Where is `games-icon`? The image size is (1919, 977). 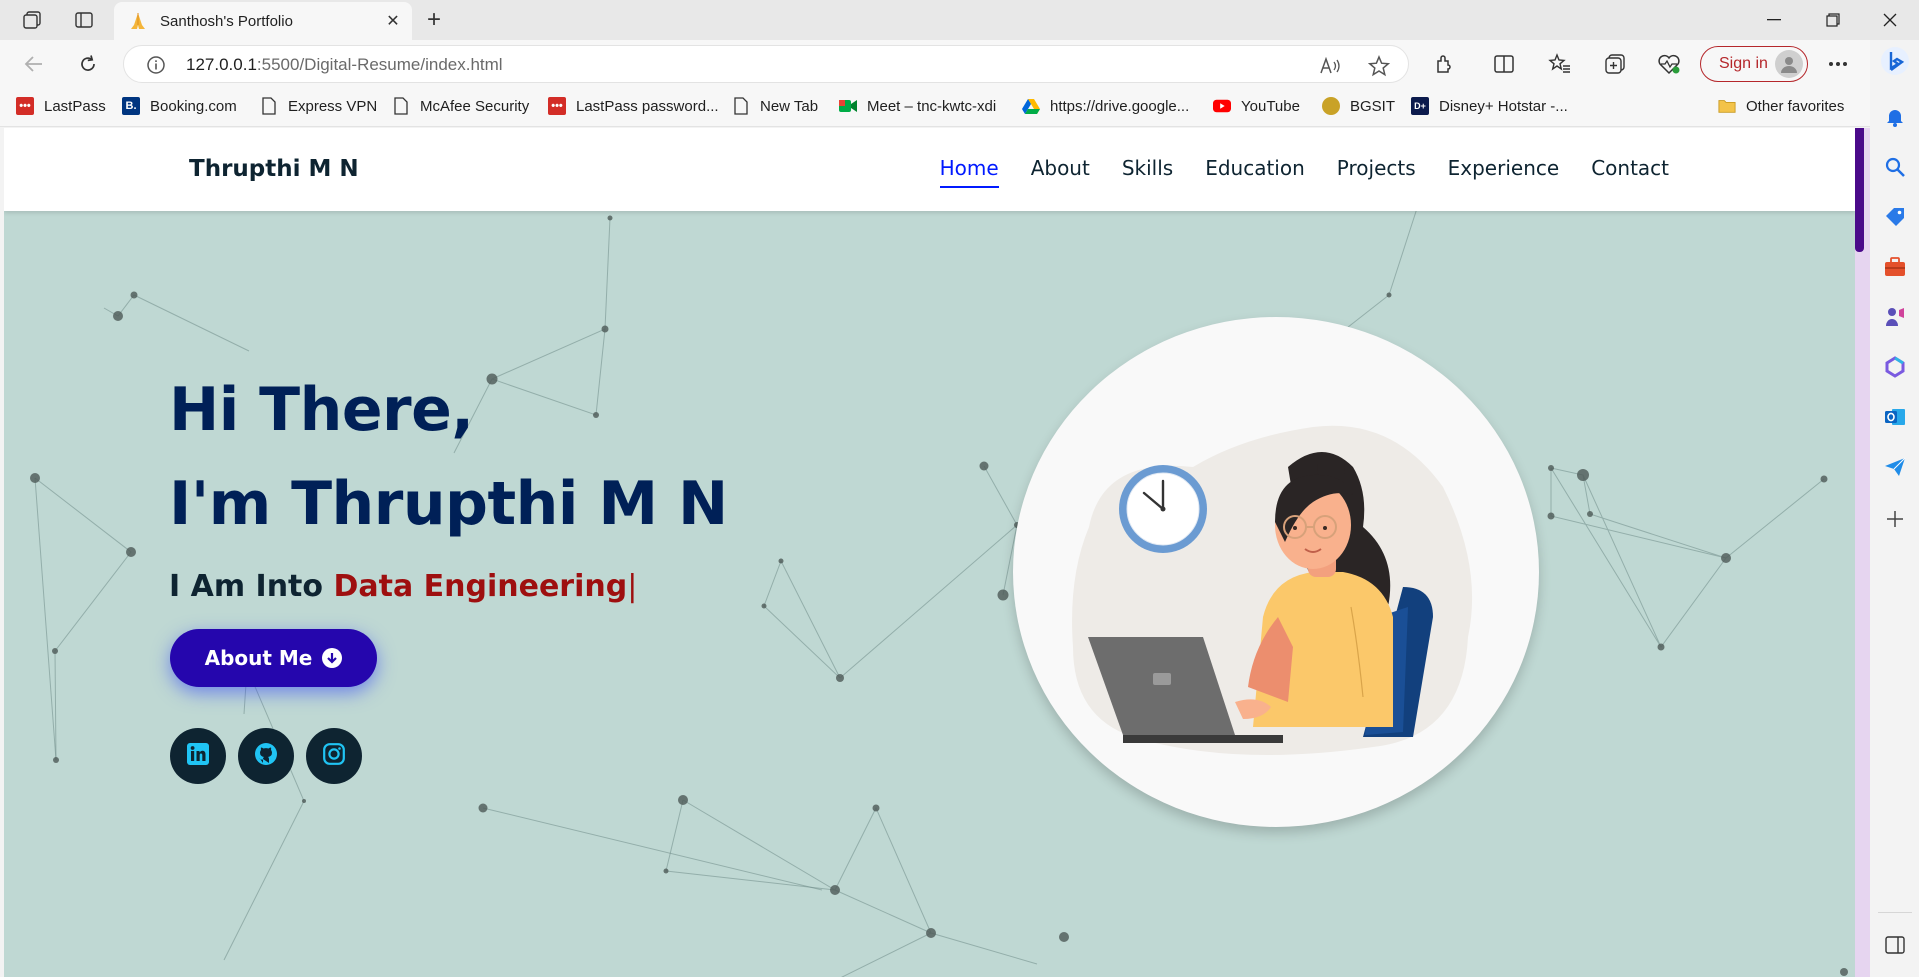 games-icon is located at coordinates (1895, 317).